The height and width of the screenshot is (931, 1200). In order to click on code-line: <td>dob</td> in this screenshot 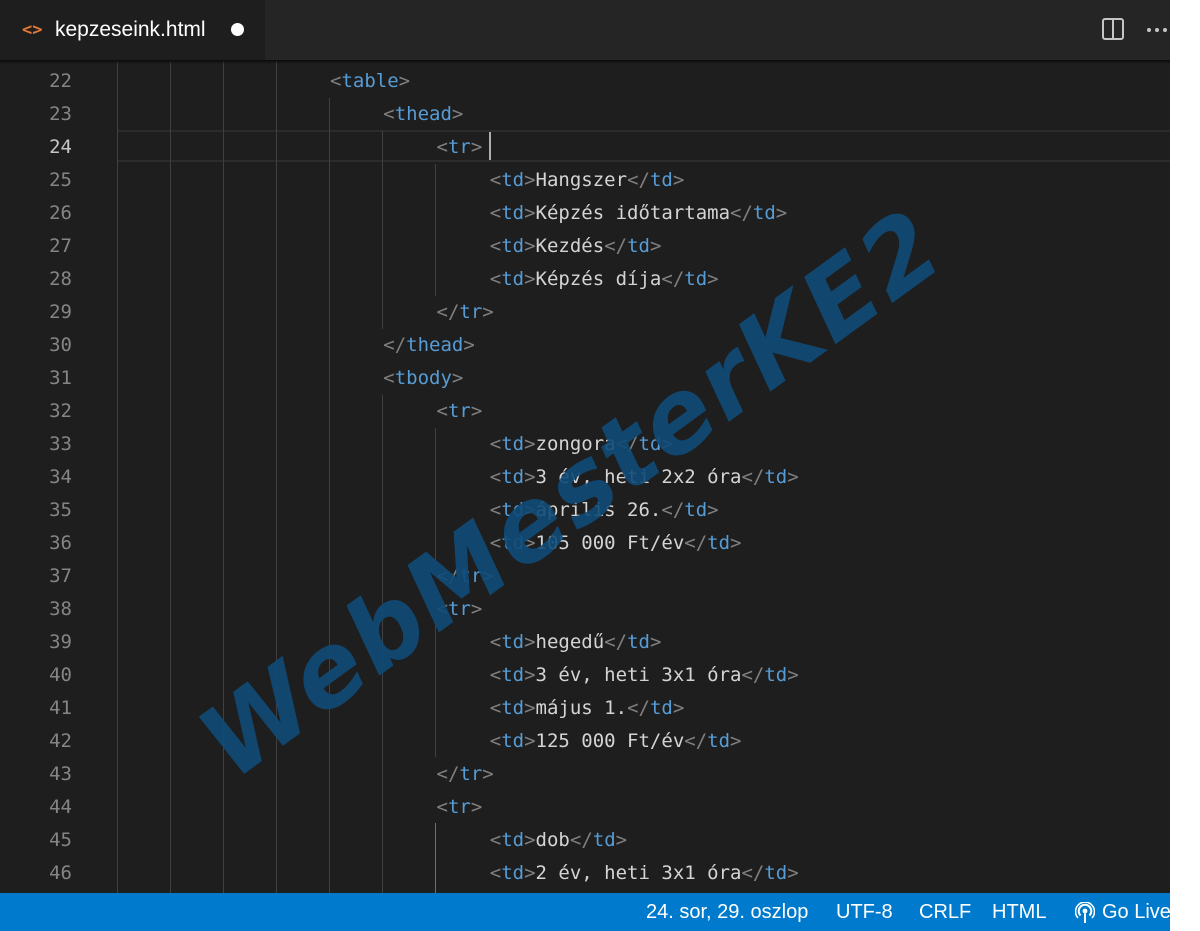, I will do `click(558, 840)`.